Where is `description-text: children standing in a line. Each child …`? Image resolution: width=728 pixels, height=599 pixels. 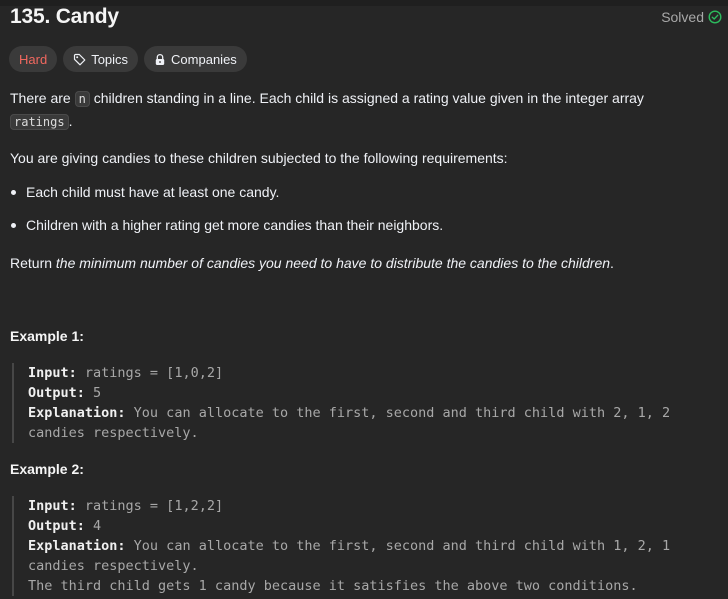 description-text: children standing in a line. Each child … is located at coordinates (366, 98).